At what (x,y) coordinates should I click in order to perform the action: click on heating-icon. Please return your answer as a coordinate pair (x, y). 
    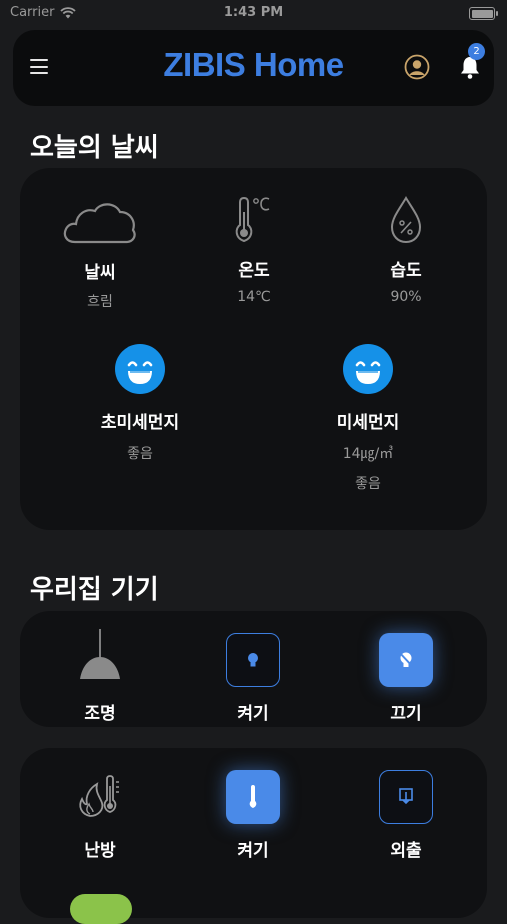
    Looking at the image, I should click on (99, 796).